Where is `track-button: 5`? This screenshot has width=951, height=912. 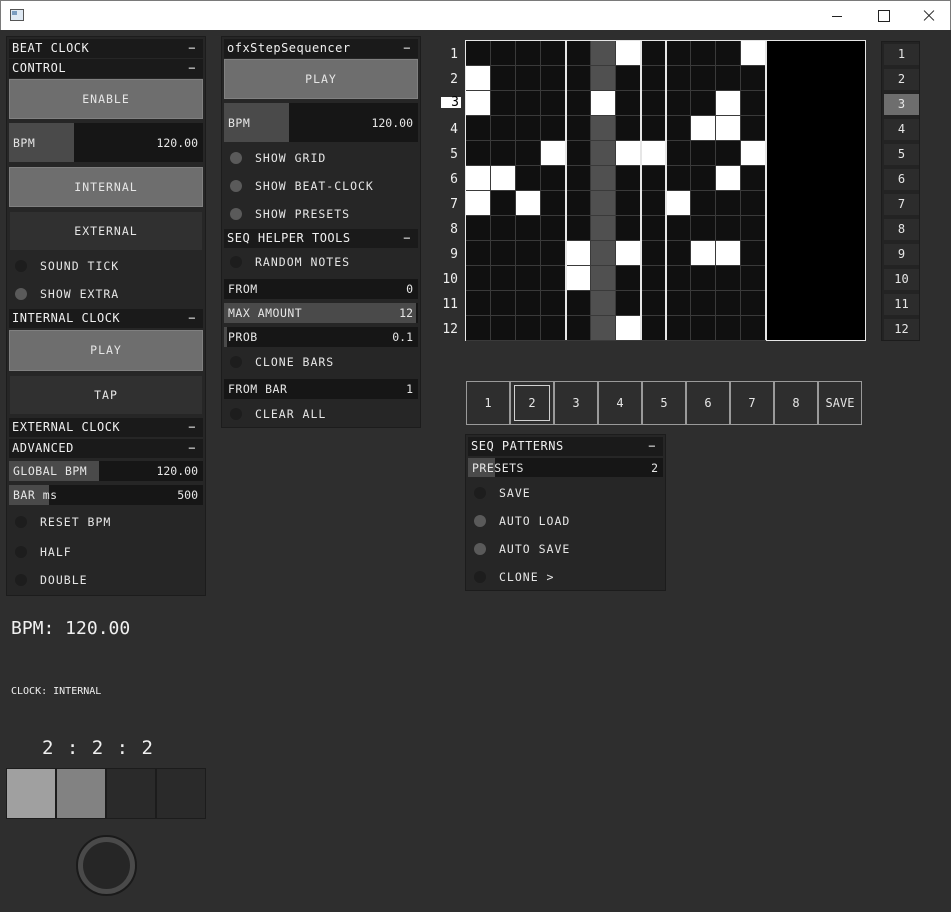 track-button: 5 is located at coordinates (901, 154).